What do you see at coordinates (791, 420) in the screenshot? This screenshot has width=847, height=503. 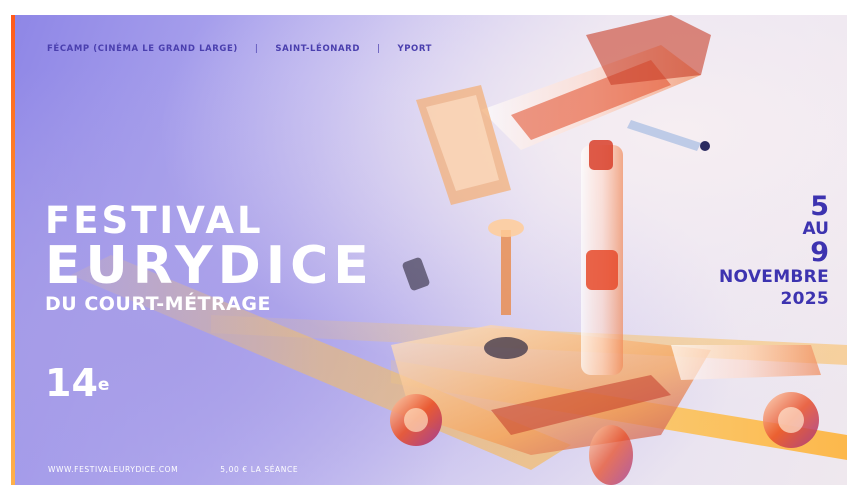 I see `wheel-right-hub` at bounding box center [791, 420].